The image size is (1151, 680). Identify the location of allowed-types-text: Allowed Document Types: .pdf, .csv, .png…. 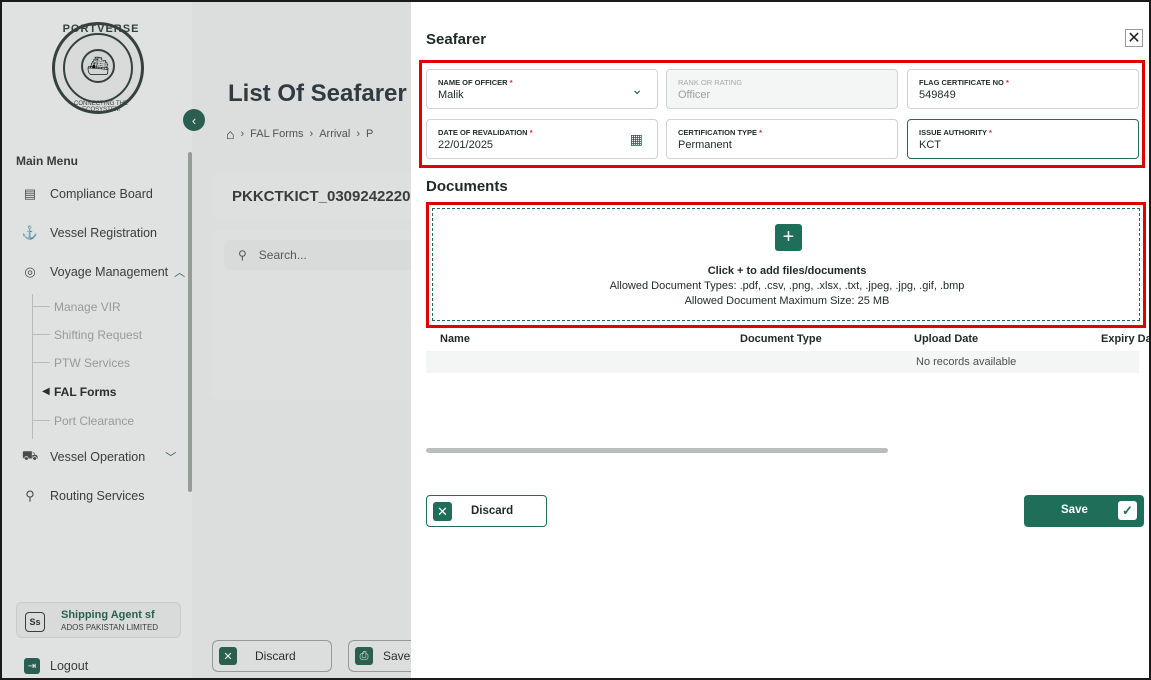
(787, 286).